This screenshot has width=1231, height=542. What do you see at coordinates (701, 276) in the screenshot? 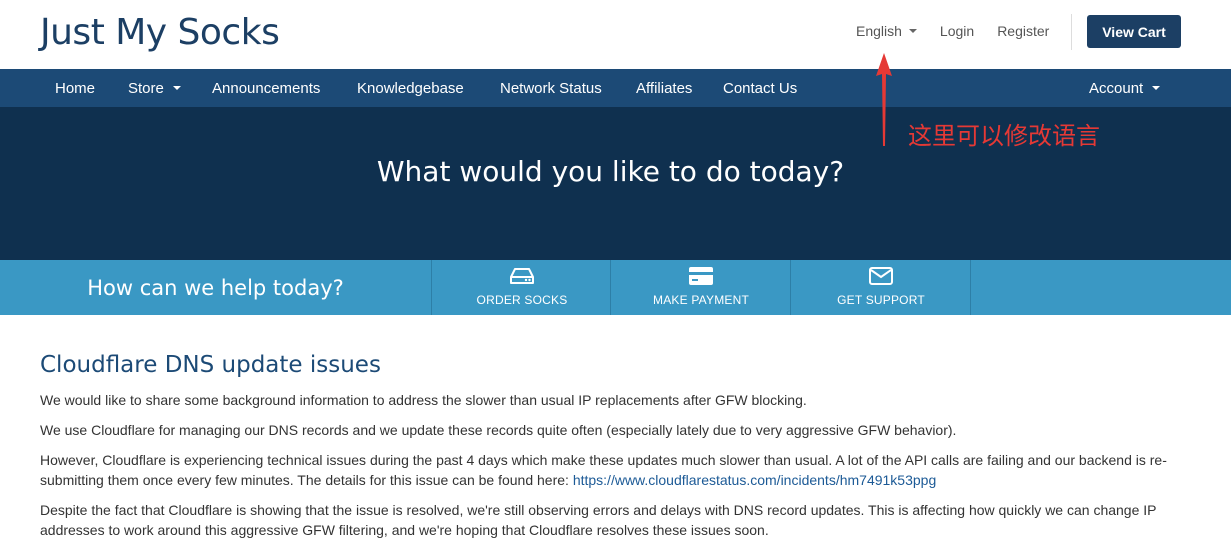
I see `credit-card-icon` at bounding box center [701, 276].